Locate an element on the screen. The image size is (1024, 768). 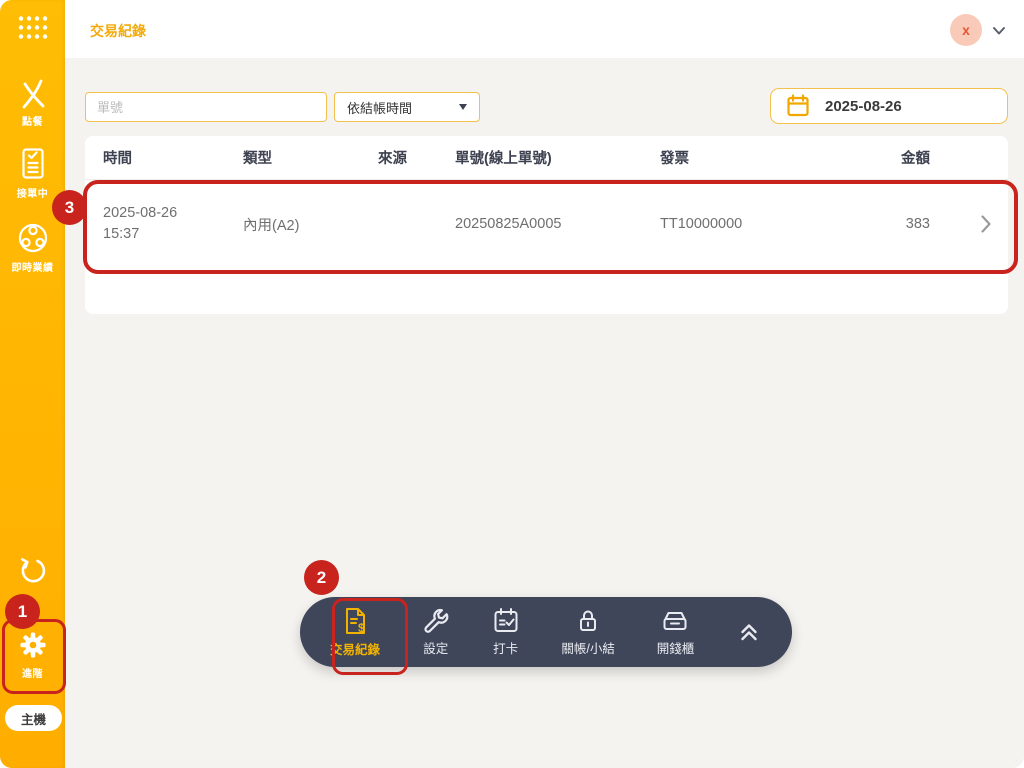
cash-drawer-icon is located at coordinates (675, 621).